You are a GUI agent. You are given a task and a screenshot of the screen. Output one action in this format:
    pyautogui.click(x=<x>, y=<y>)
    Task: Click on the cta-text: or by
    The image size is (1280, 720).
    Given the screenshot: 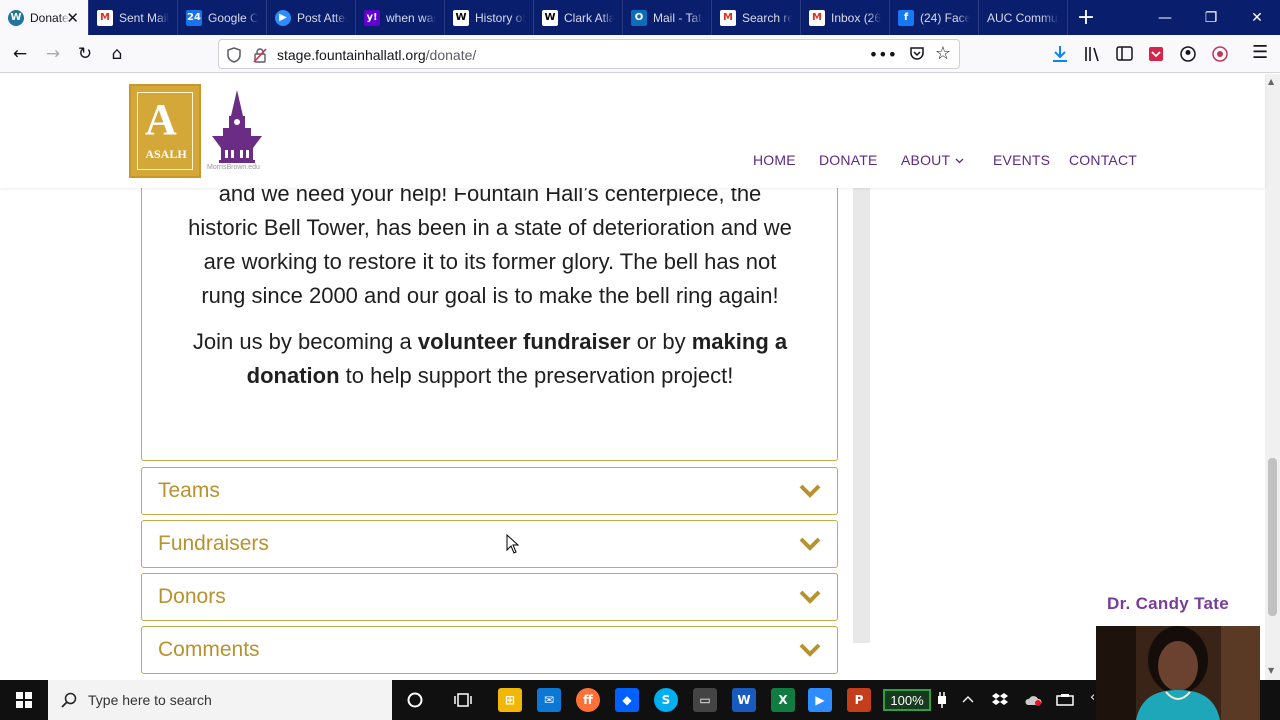 What is the action you would take?
    pyautogui.click(x=661, y=341)
    